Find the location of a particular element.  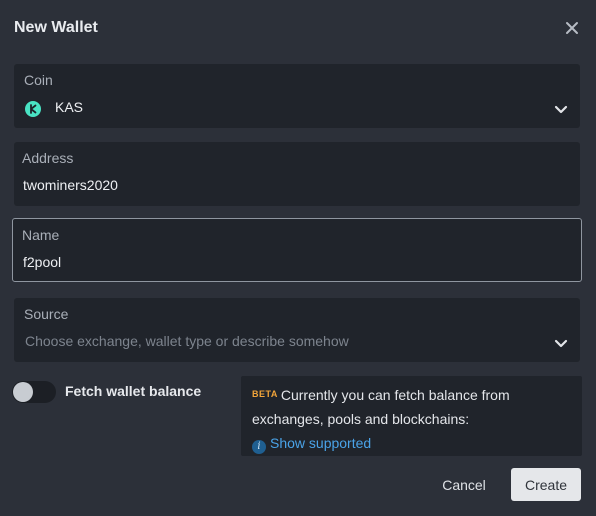

name-field: Name f2pool is located at coordinates (297, 250).